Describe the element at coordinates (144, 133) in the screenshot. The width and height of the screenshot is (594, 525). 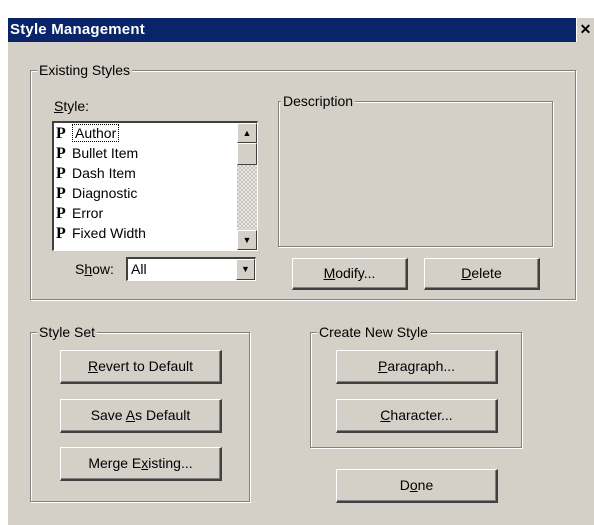
I see `list-item: P Author` at that location.